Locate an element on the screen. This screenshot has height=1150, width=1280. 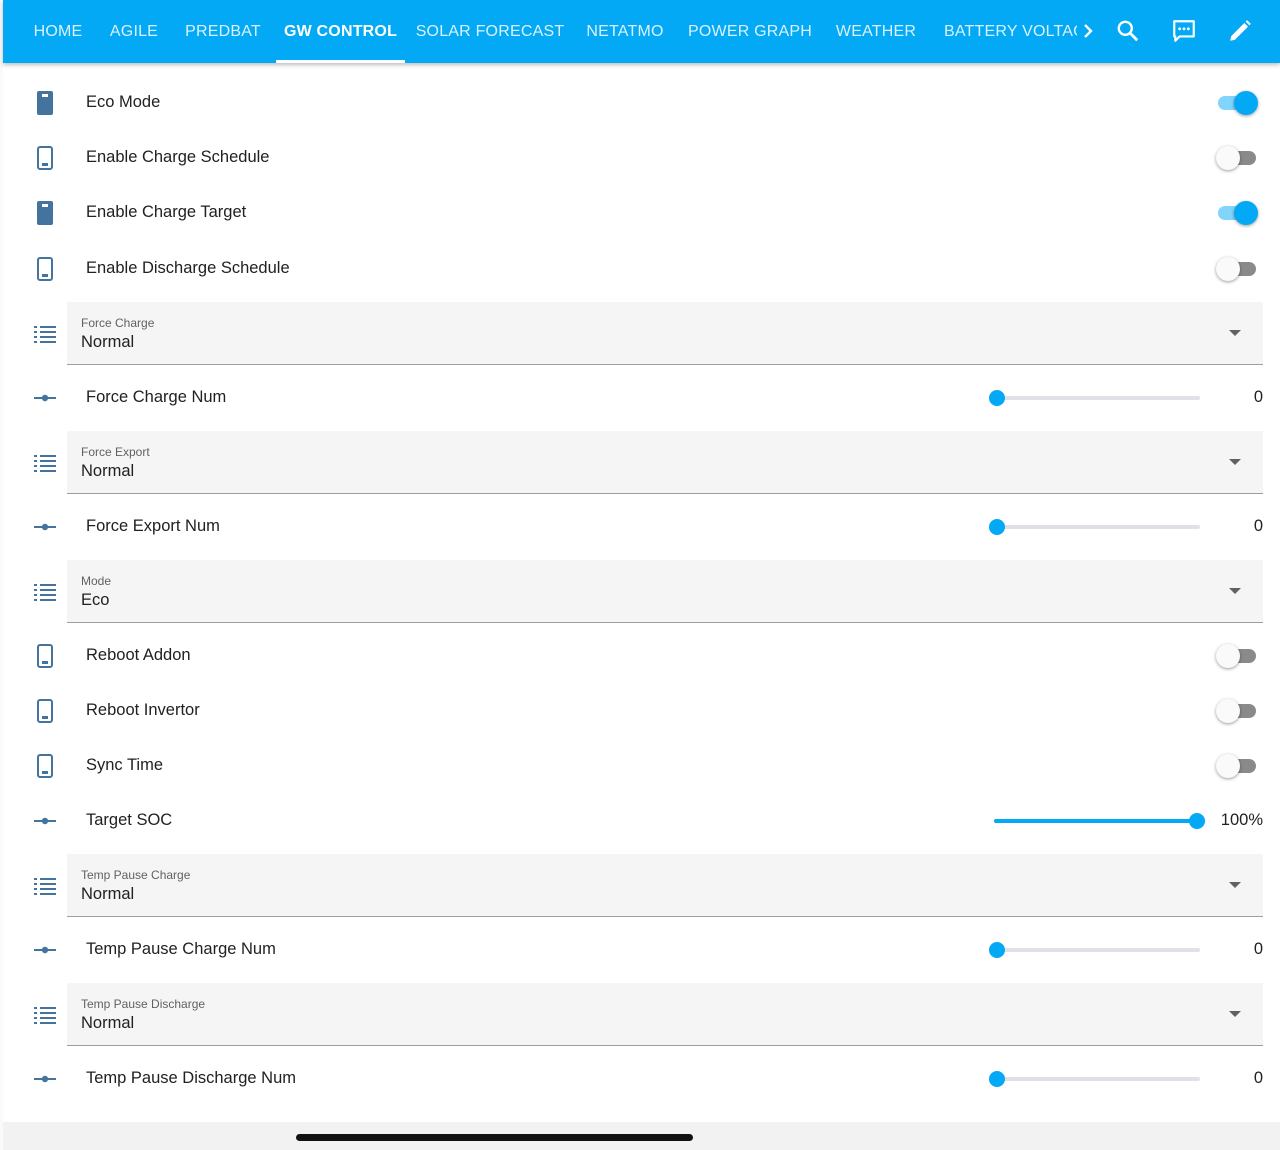
tab-label: AGILE is located at coordinates (134, 31).